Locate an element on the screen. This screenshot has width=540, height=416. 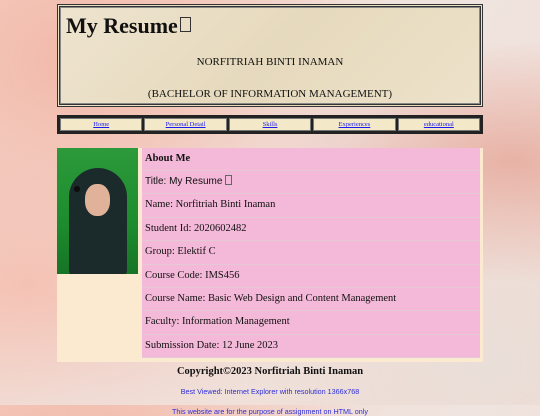
photo-face is located at coordinates (97, 200).